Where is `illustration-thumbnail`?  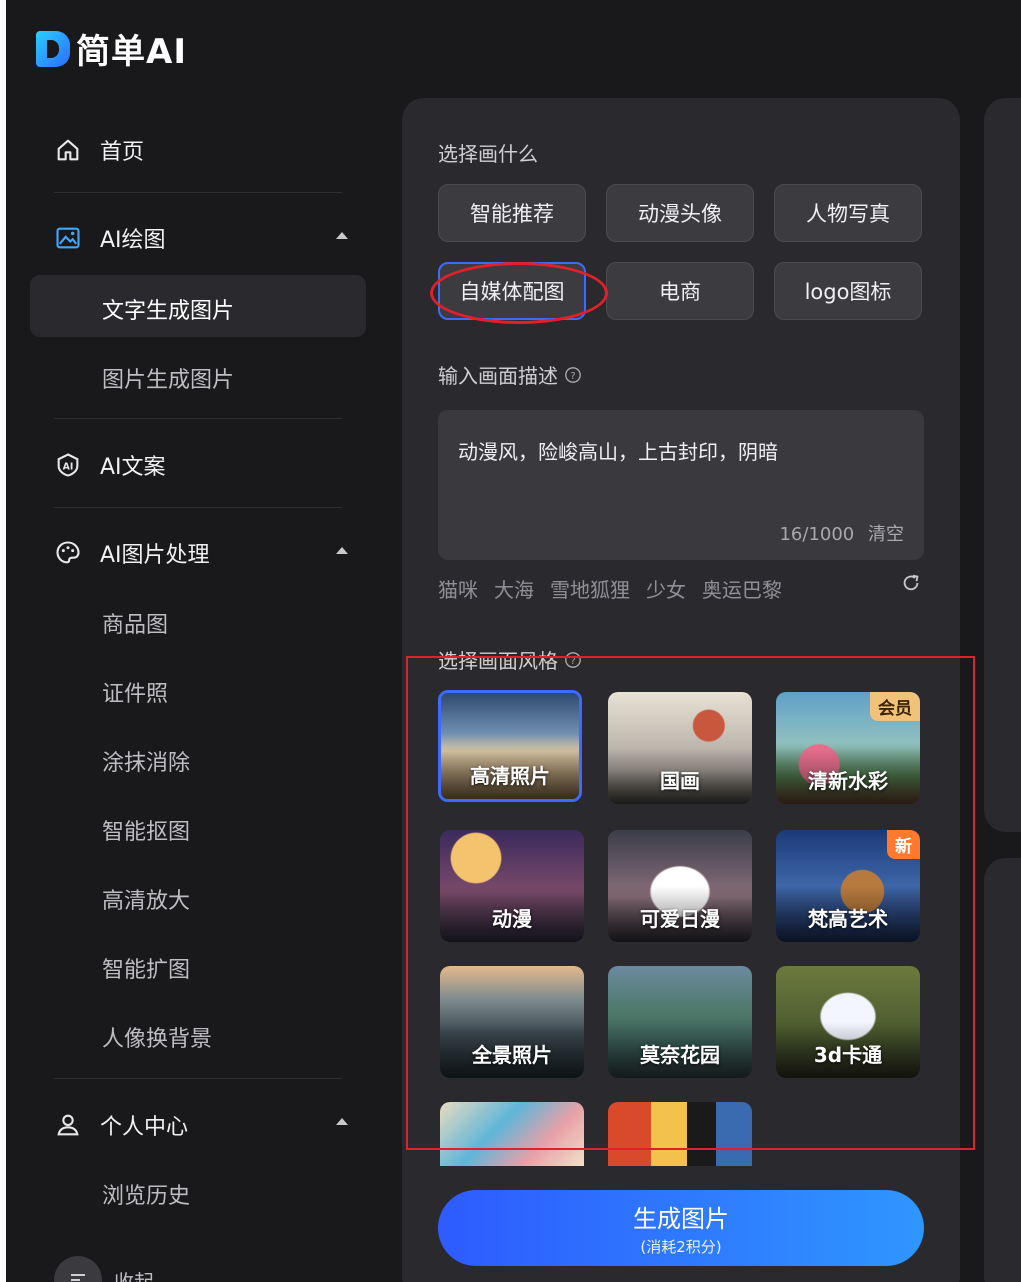
illustration-thumbnail is located at coordinates (512, 1134).